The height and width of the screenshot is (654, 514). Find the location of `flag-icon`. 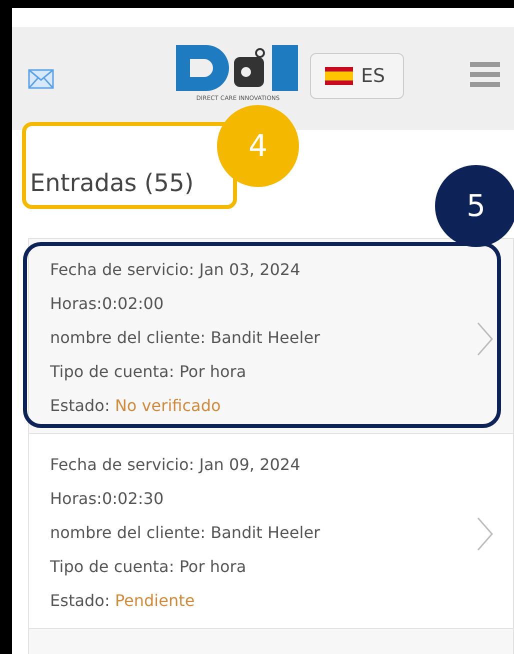

flag-icon is located at coordinates (339, 75).